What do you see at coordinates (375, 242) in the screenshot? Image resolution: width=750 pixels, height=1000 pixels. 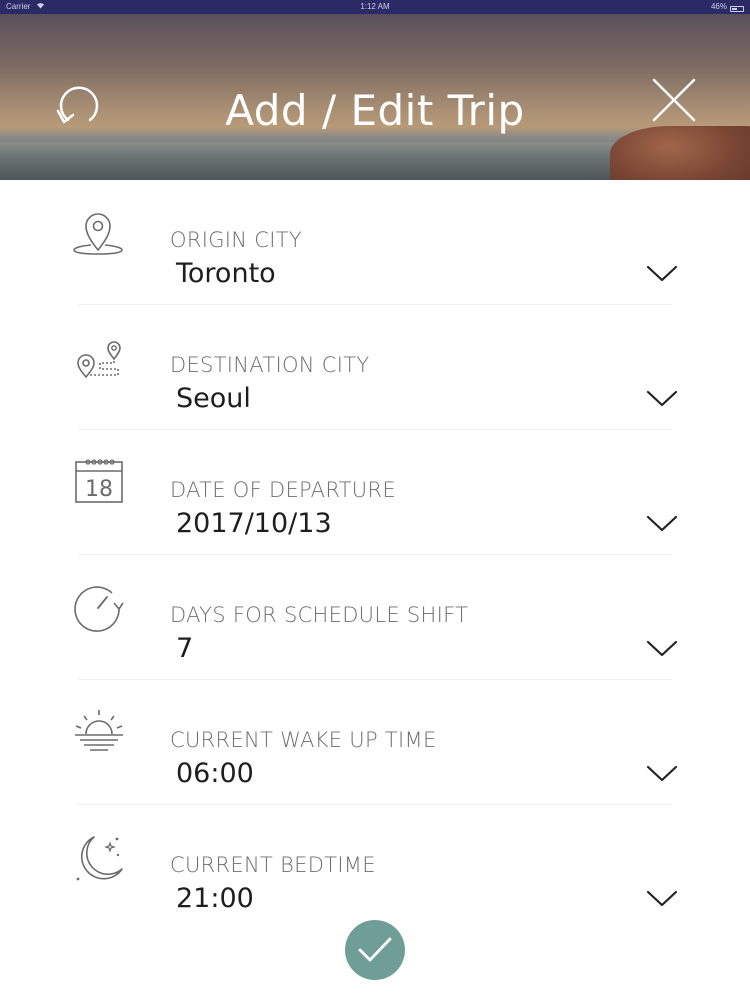 I see `origin-city-field: ORIGIN CITY Toronto` at bounding box center [375, 242].